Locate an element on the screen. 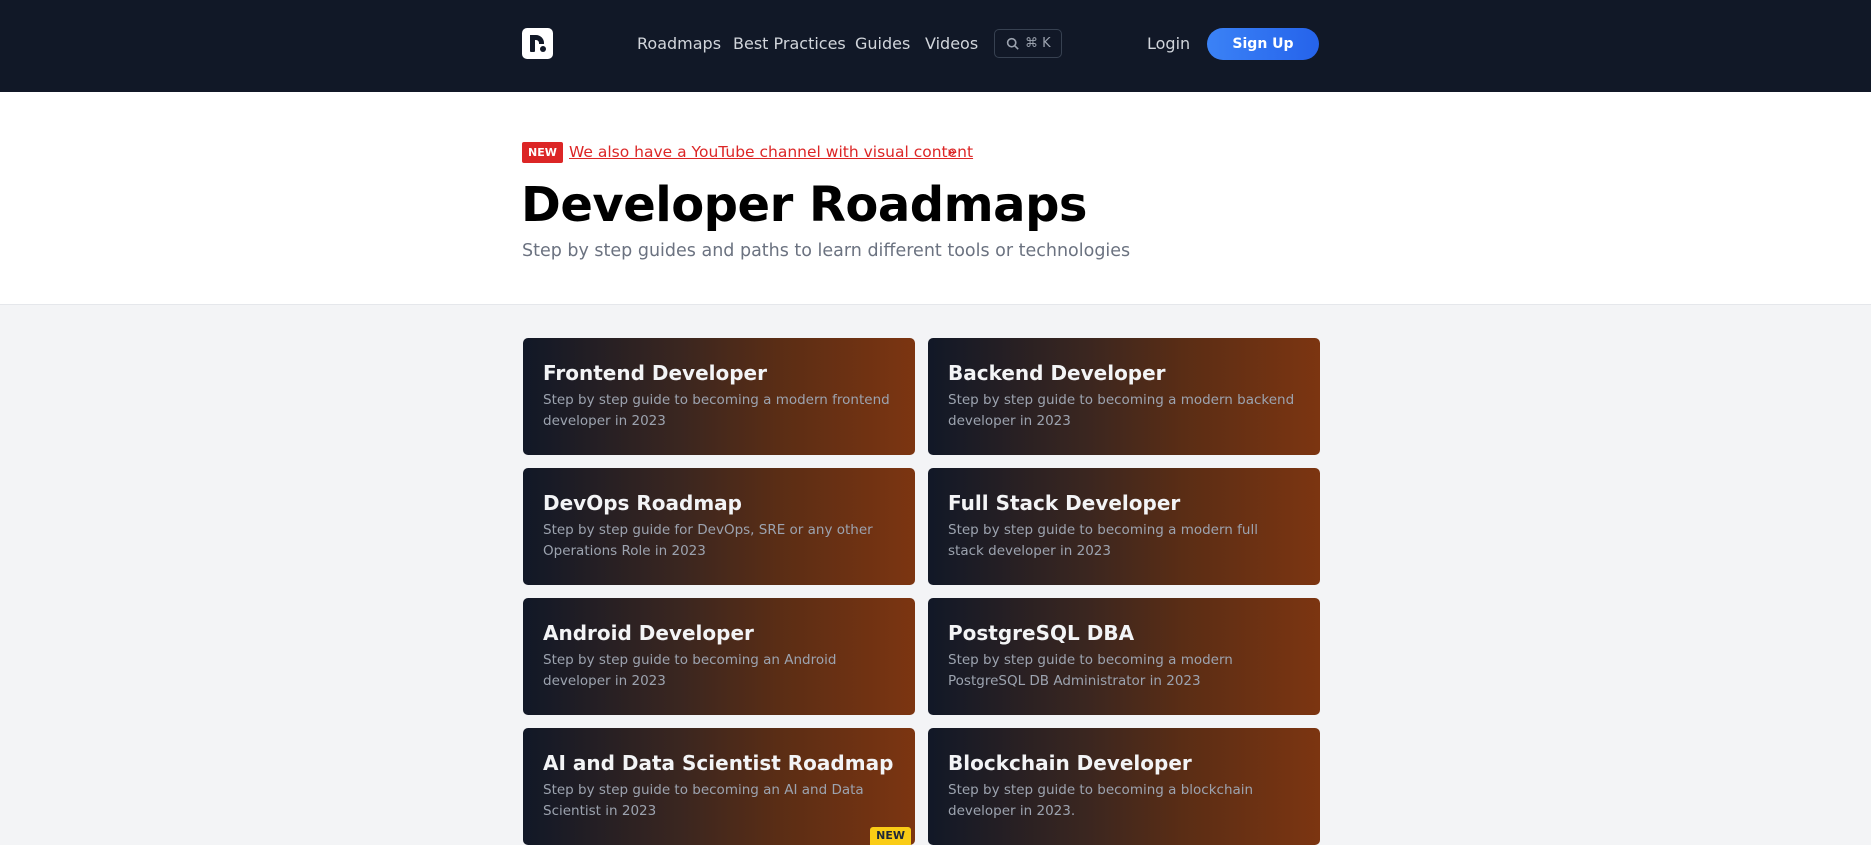  search-shortcut: ⌘ K is located at coordinates (1038, 43).